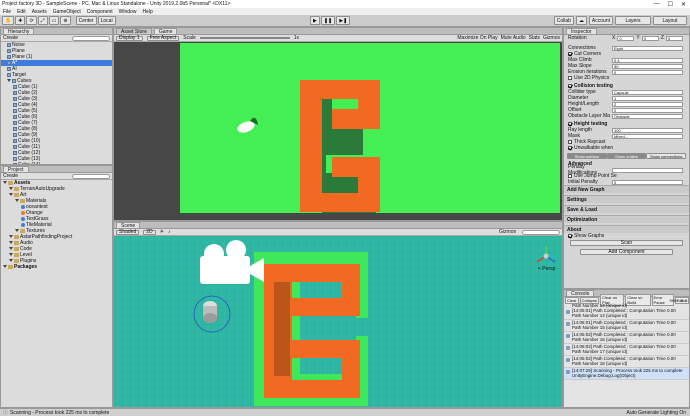  Describe the element at coordinates (7, 12) in the screenshot. I see `menu-item-file: File` at that location.